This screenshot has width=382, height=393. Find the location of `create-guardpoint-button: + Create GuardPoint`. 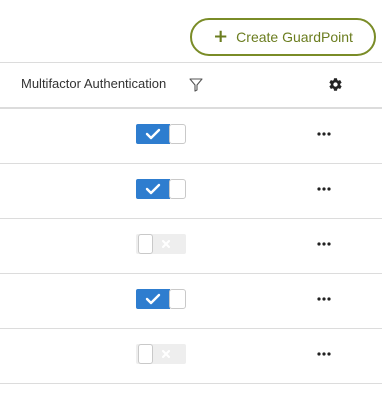

create-guardpoint-button: + Create GuardPoint is located at coordinates (283, 37).